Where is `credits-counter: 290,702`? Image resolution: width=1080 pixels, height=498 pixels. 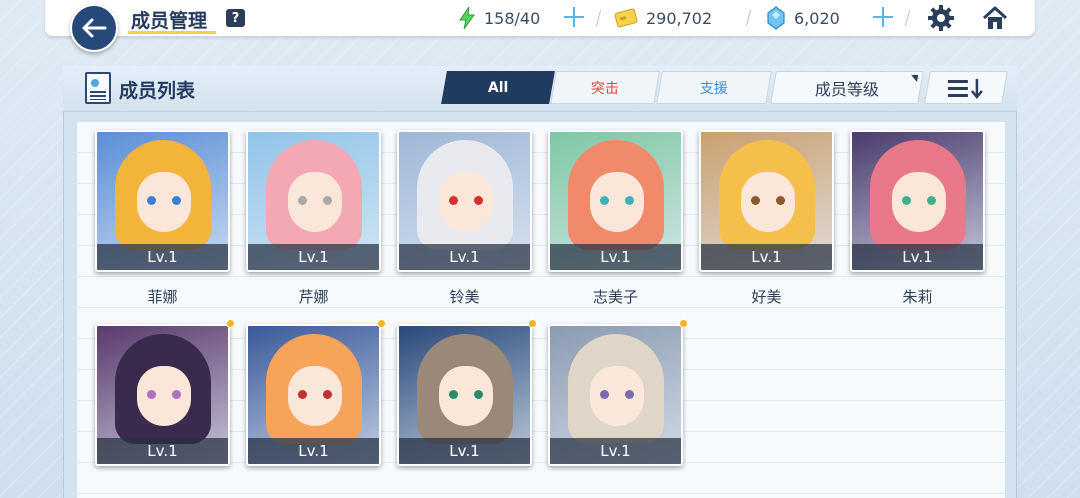
credits-counter: 290,702 is located at coordinates (663, 18).